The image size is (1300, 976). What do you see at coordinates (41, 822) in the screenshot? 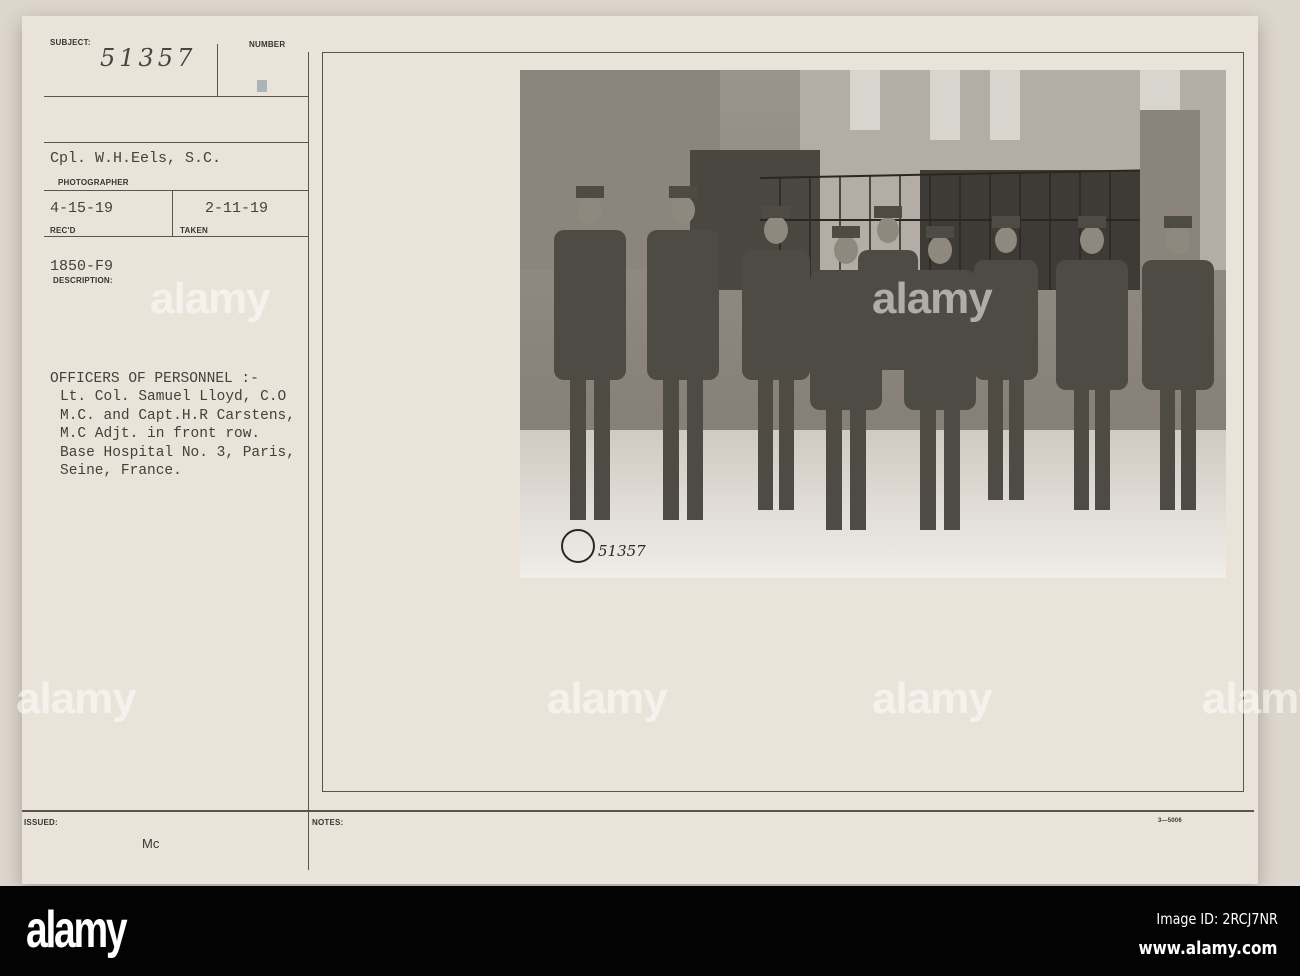
I see `issued-label: ISSUED:` at bounding box center [41, 822].